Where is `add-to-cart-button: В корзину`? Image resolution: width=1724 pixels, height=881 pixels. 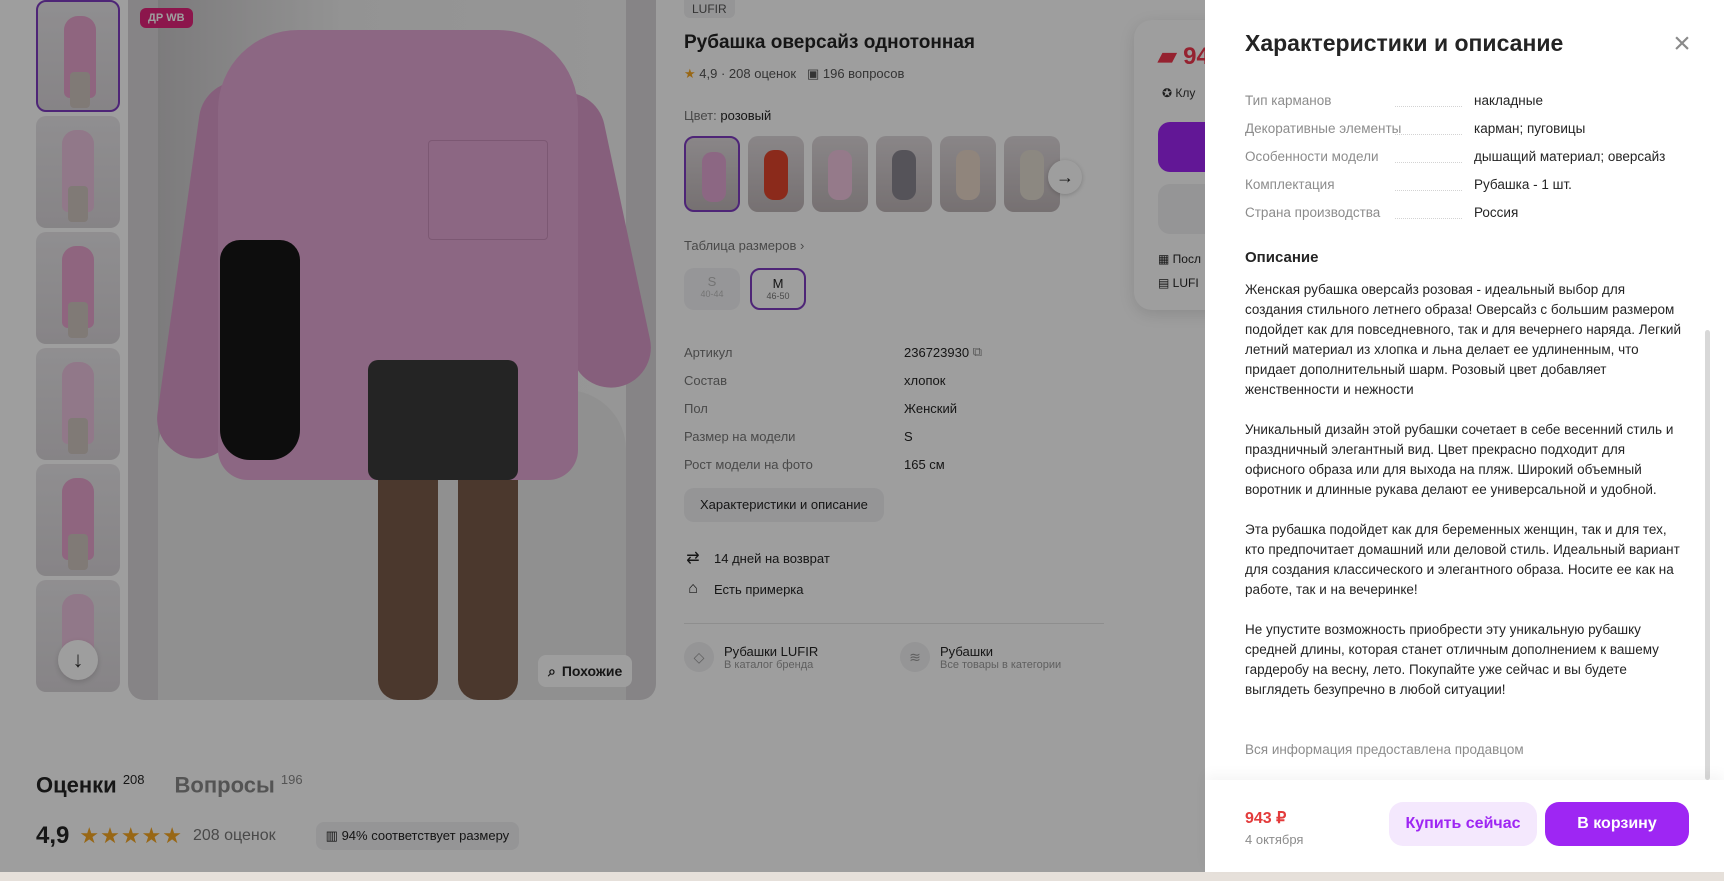
add-to-cart-button: В корзину is located at coordinates (1617, 824).